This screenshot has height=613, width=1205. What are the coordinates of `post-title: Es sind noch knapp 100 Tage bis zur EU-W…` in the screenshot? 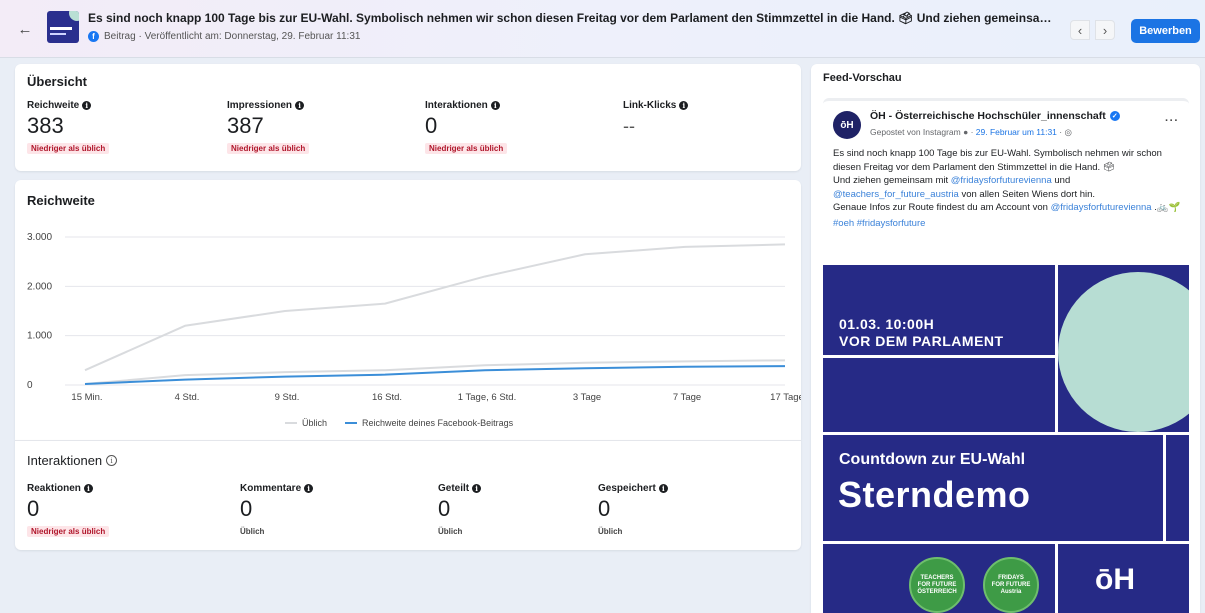 It's located at (573, 18).